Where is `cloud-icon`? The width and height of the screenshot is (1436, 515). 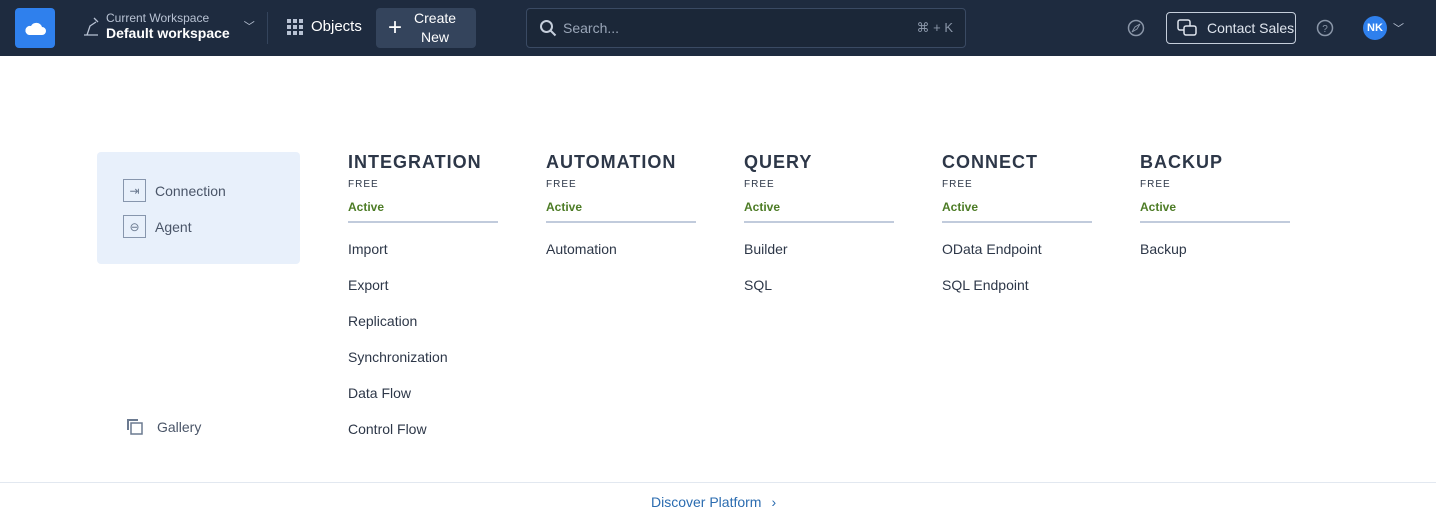
cloud-icon is located at coordinates (35, 28).